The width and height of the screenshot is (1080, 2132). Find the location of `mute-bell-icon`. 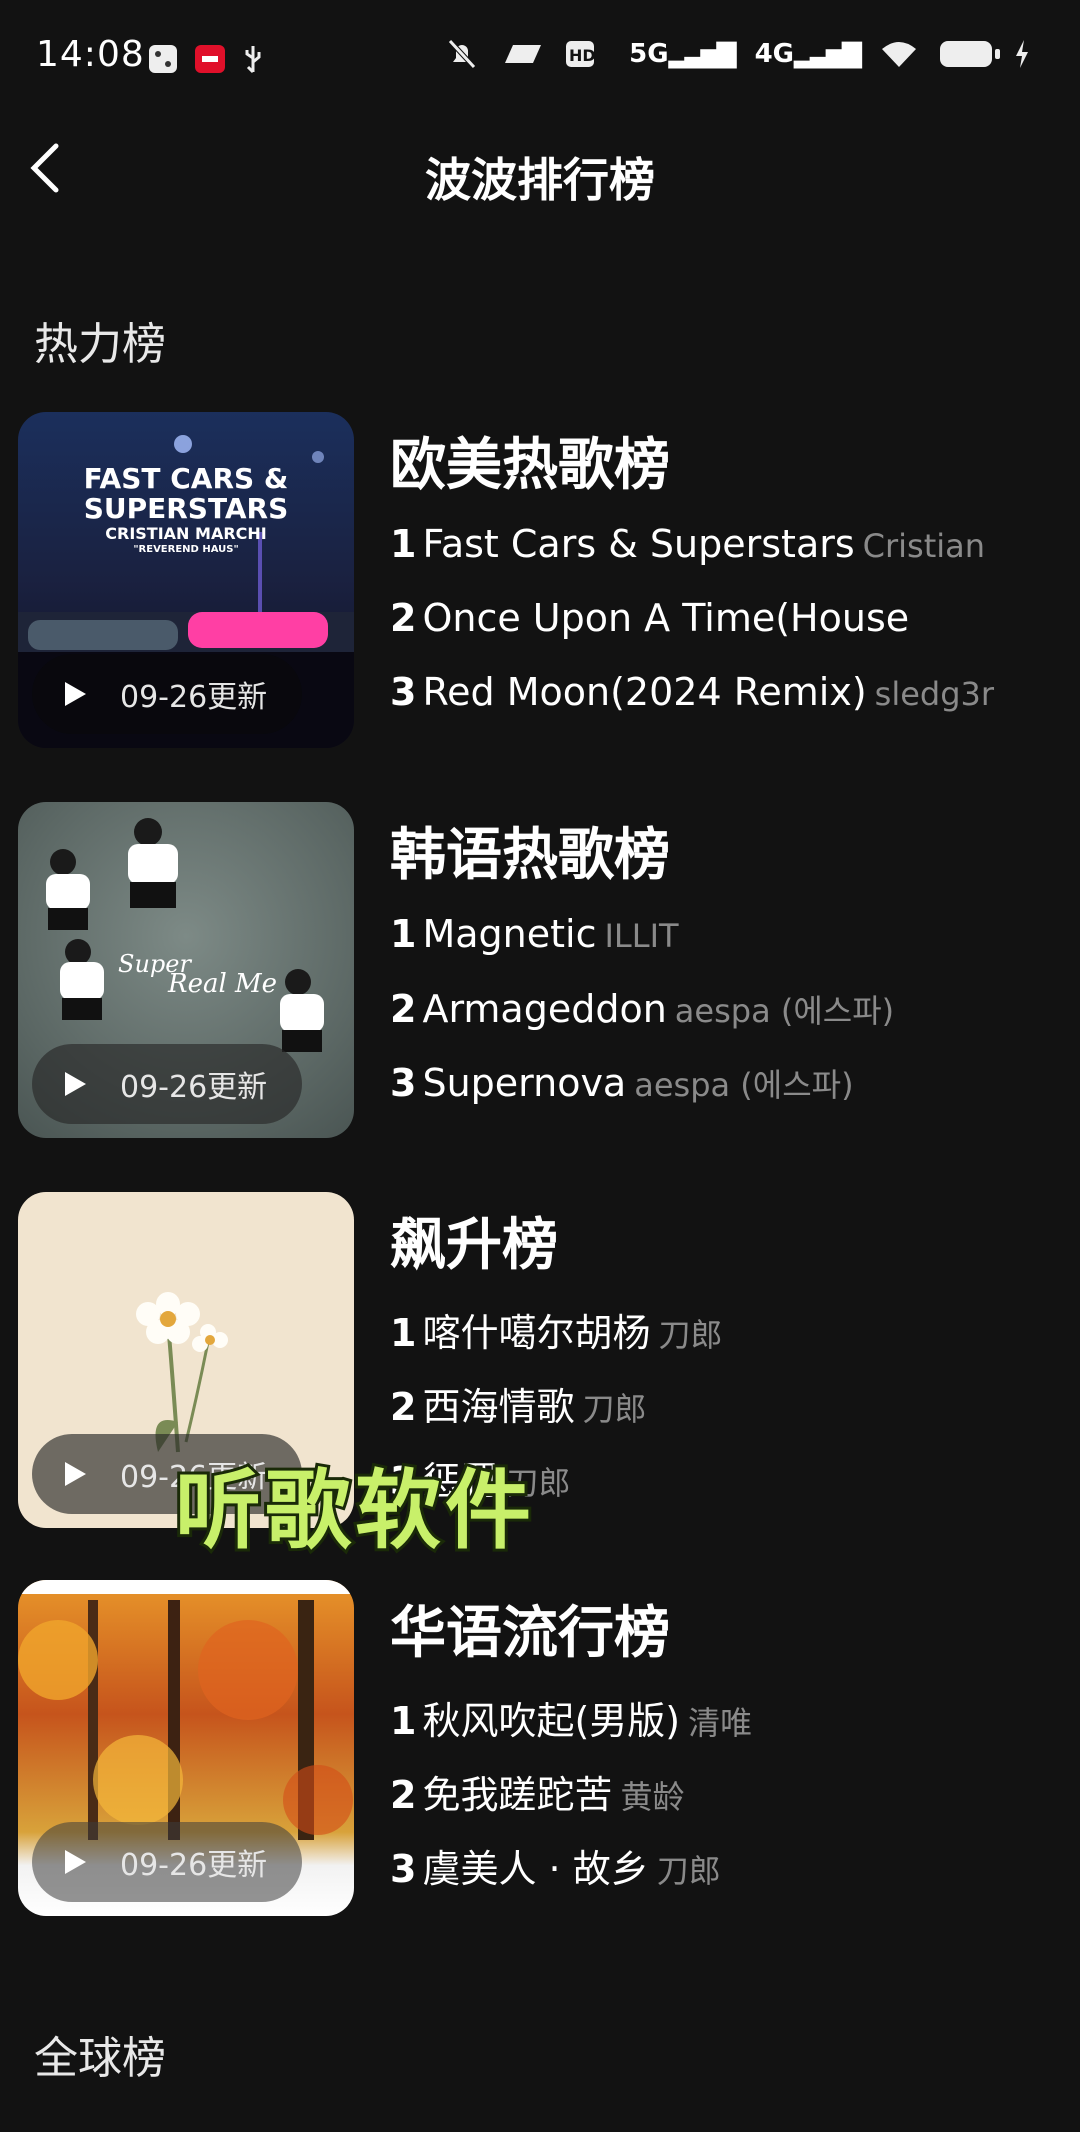

mute-bell-icon is located at coordinates (462, 54).